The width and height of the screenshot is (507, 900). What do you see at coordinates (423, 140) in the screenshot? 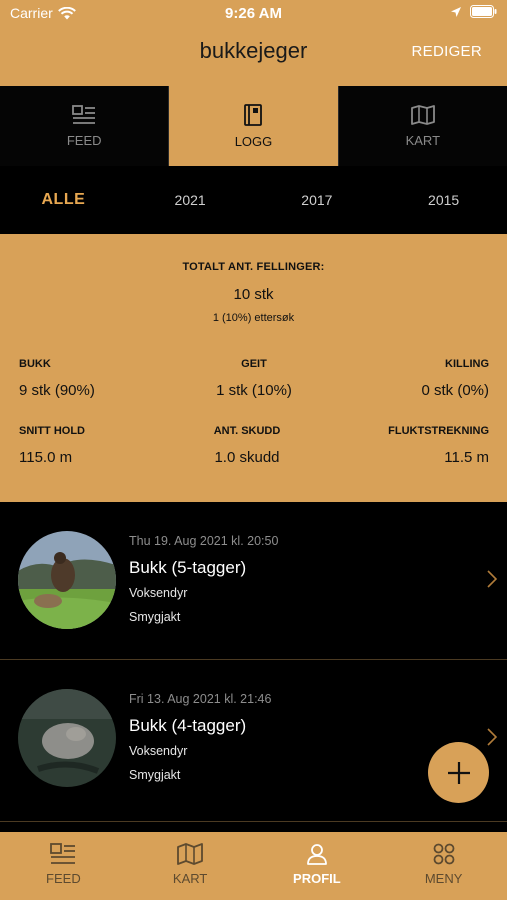
I see `tab-kart-label: KART` at bounding box center [423, 140].